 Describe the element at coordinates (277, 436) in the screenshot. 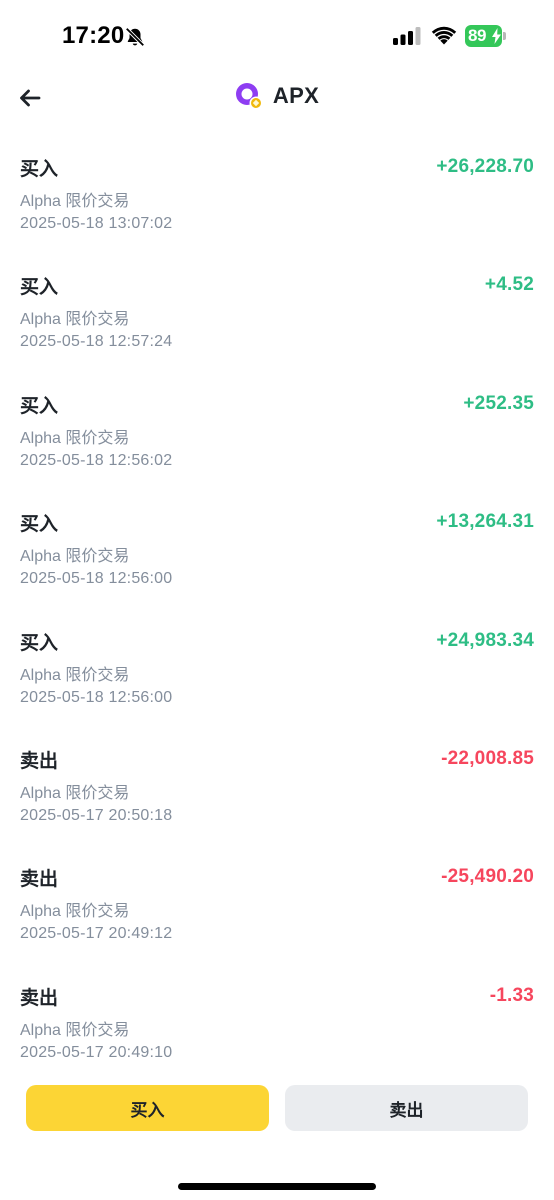

I see `transaction-row: 买入 Alpha 限价交易 2025-05-18 12:56:02 +252.35` at that location.